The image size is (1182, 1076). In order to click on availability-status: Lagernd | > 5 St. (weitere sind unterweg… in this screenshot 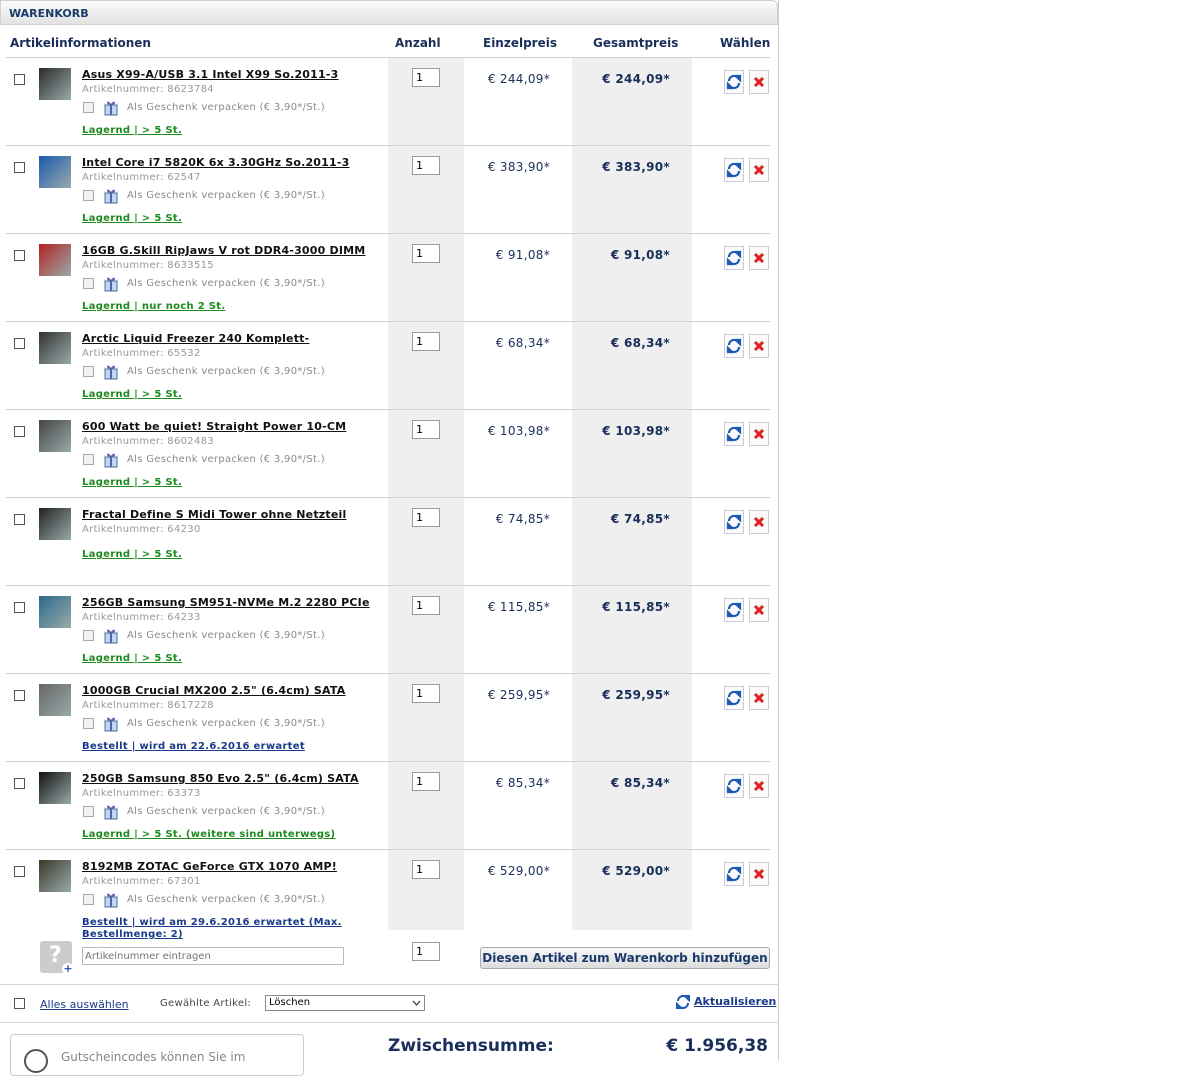, I will do `click(208, 834)`.